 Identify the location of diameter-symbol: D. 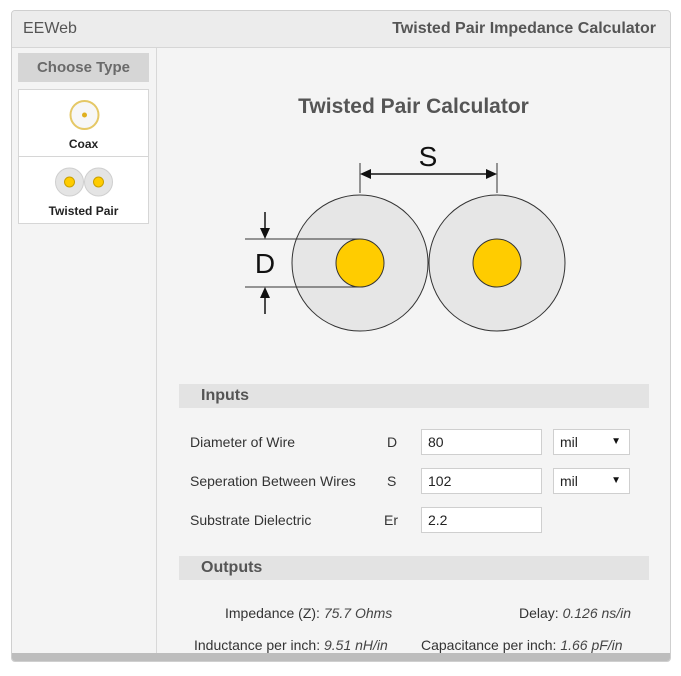
(392, 442).